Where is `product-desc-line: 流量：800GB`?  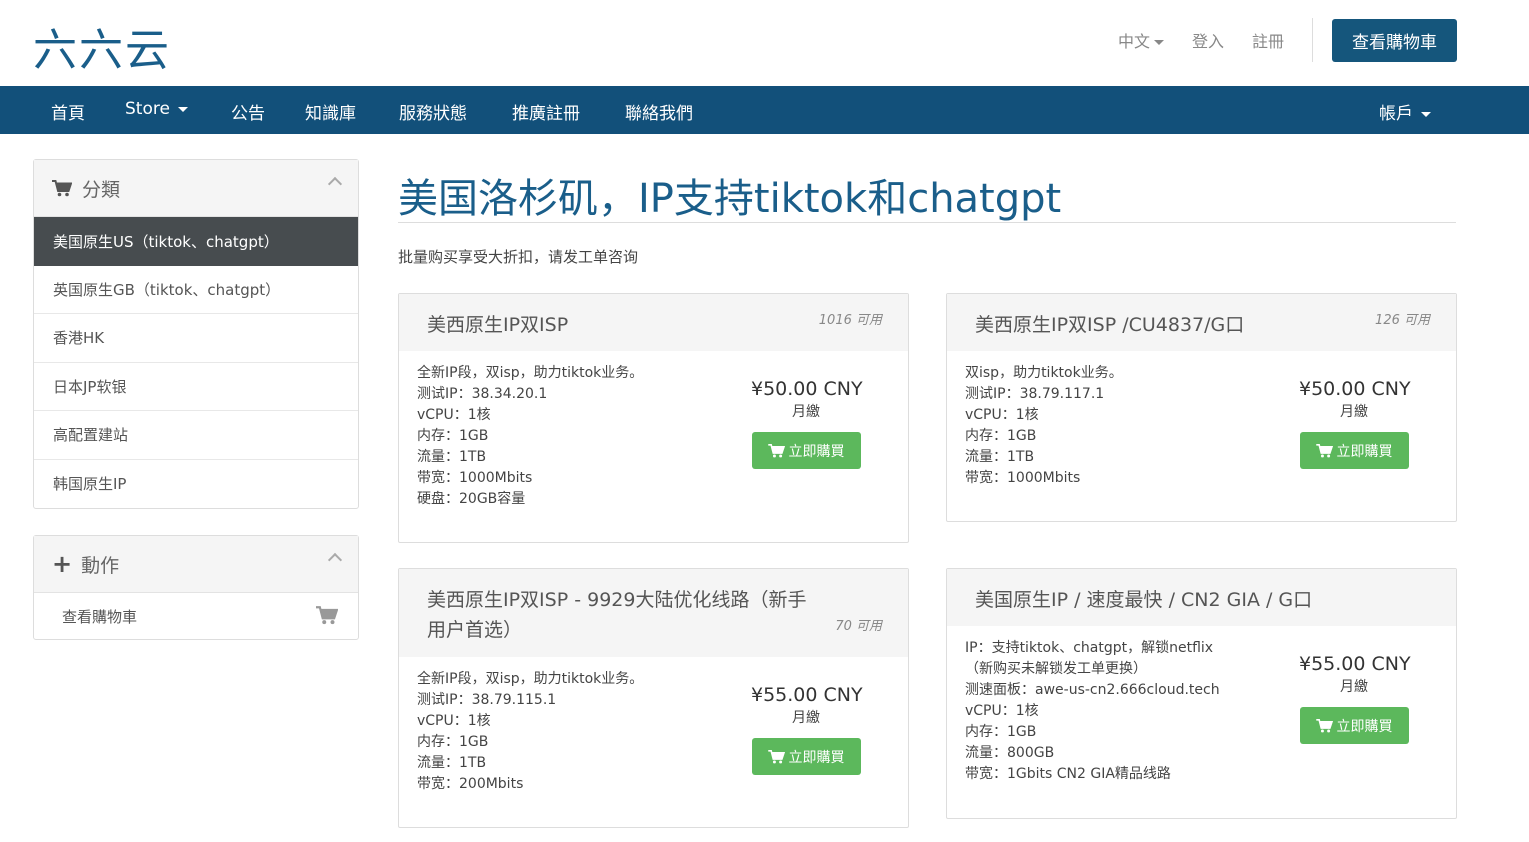 product-desc-line: 流量：800GB is located at coordinates (1010, 753).